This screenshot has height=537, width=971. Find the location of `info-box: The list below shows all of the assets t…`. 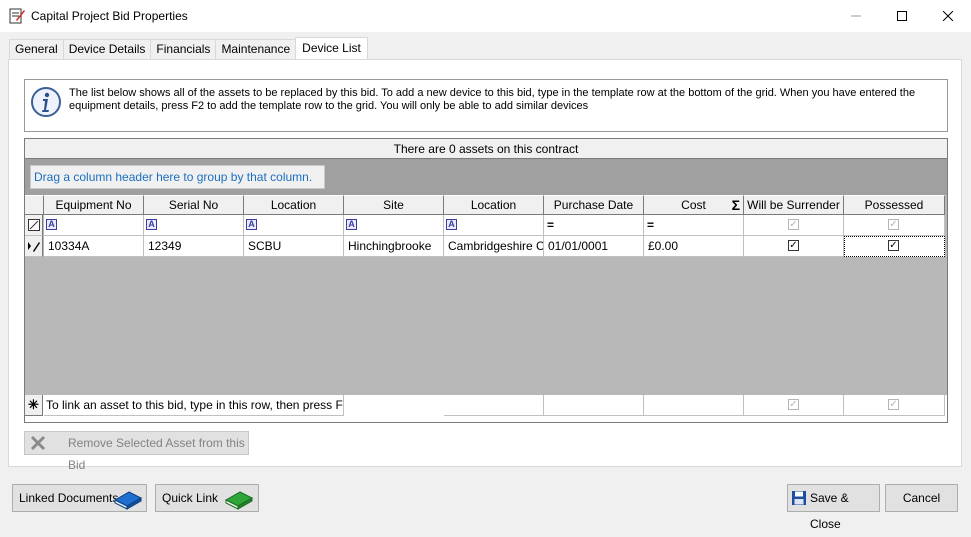

info-box: The list below shows all of the assets t… is located at coordinates (486, 105).